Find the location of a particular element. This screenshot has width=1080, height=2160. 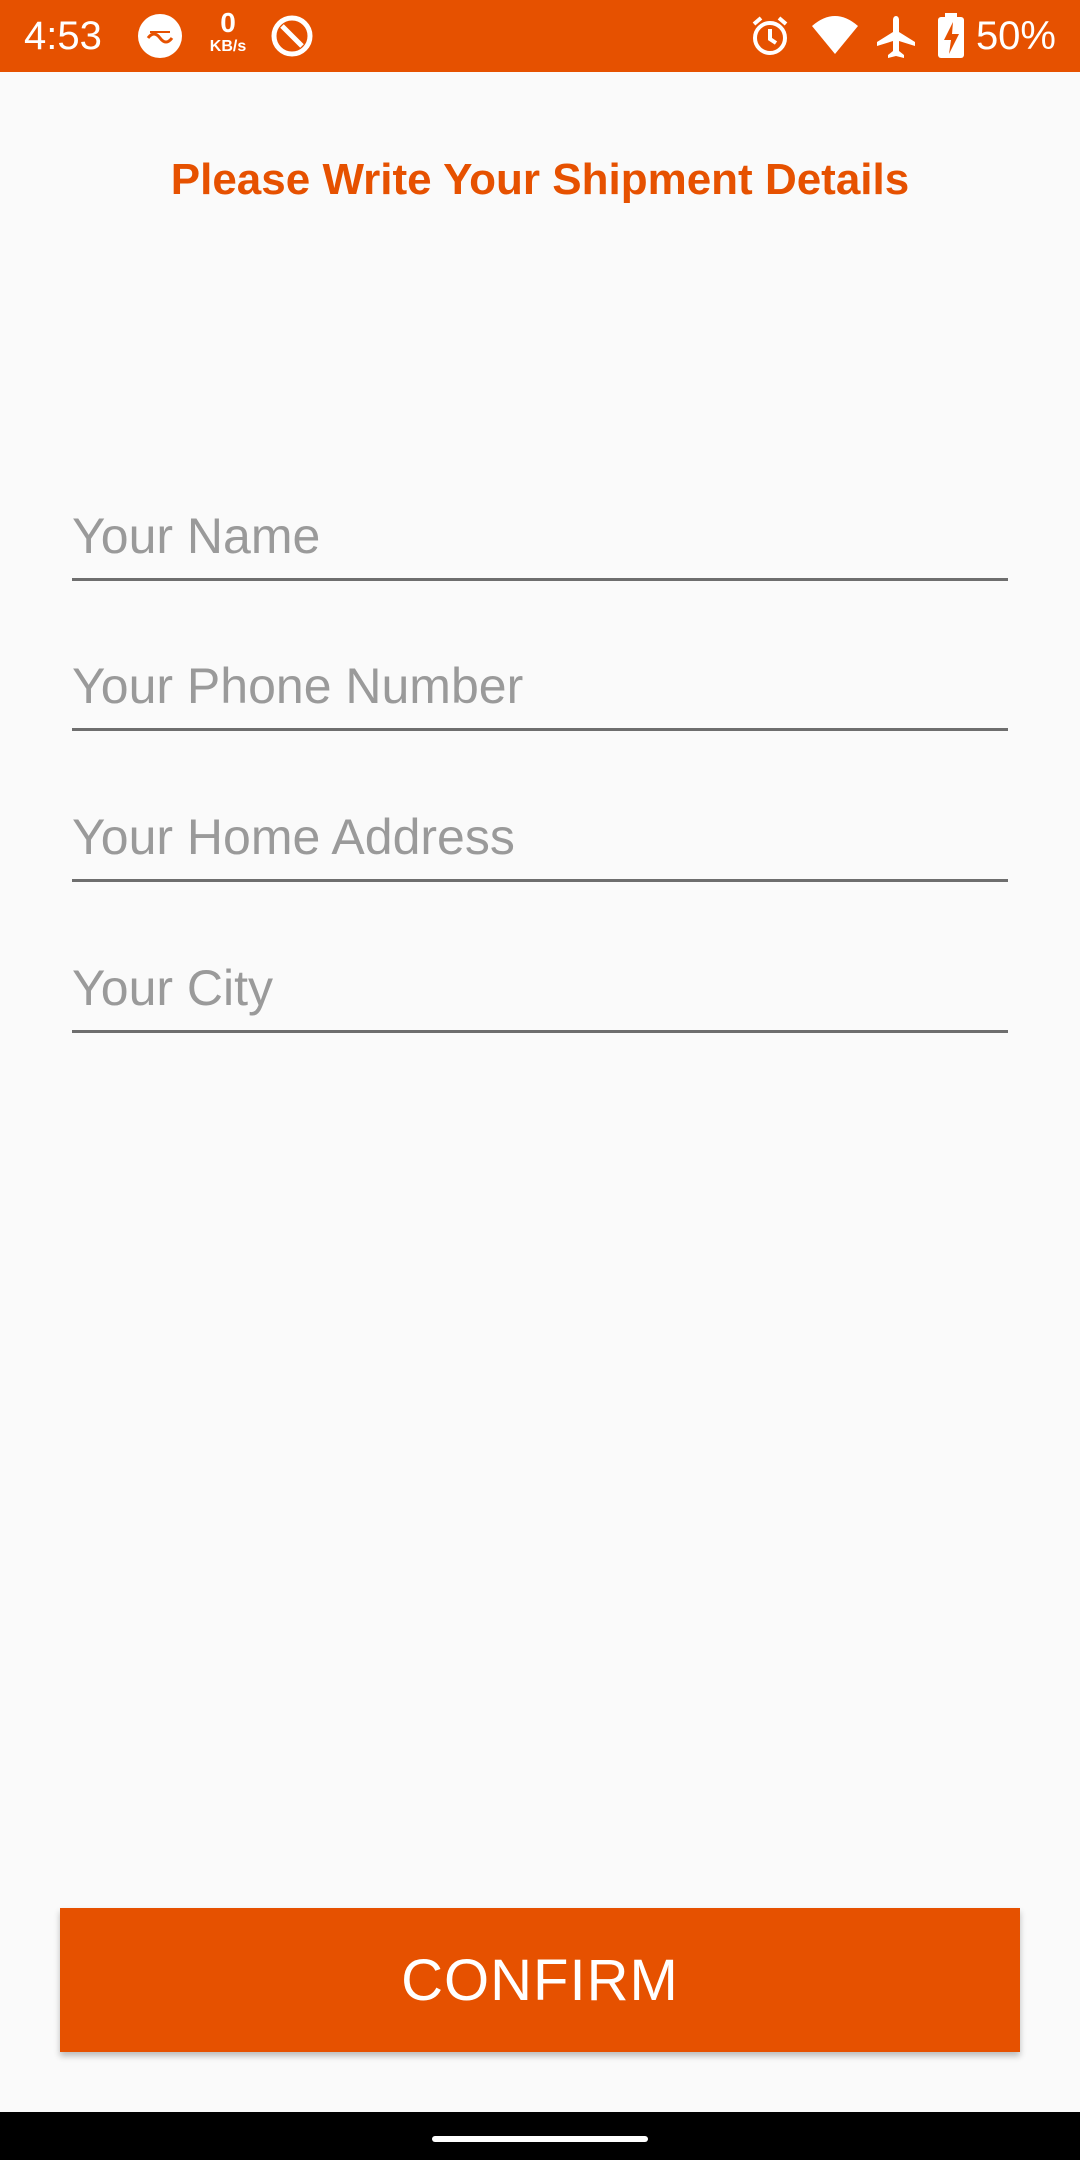

battery-charging-icon is located at coordinates (951, 38).